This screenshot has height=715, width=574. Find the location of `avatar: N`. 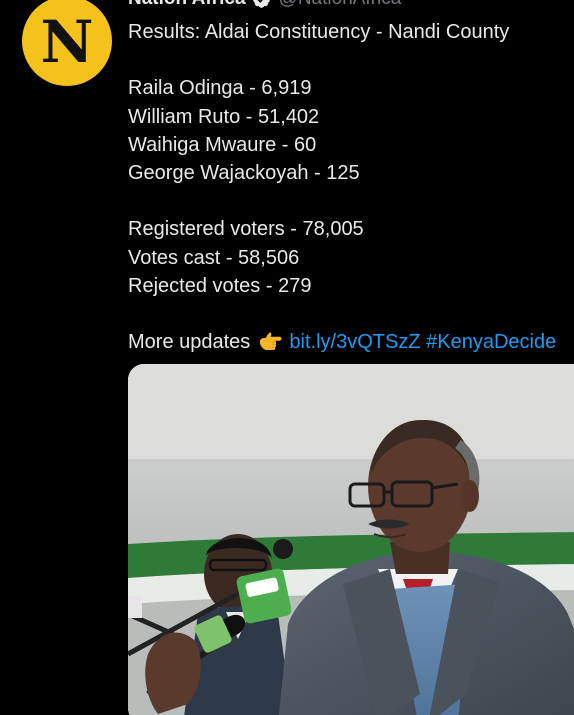

avatar: N is located at coordinates (67, 43).